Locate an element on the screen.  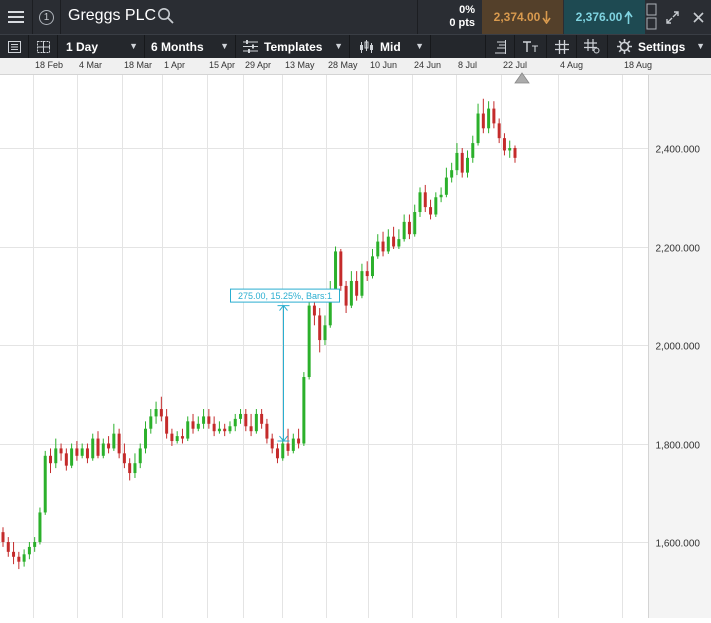
price-type-label: Mid is located at coordinates (390, 46).